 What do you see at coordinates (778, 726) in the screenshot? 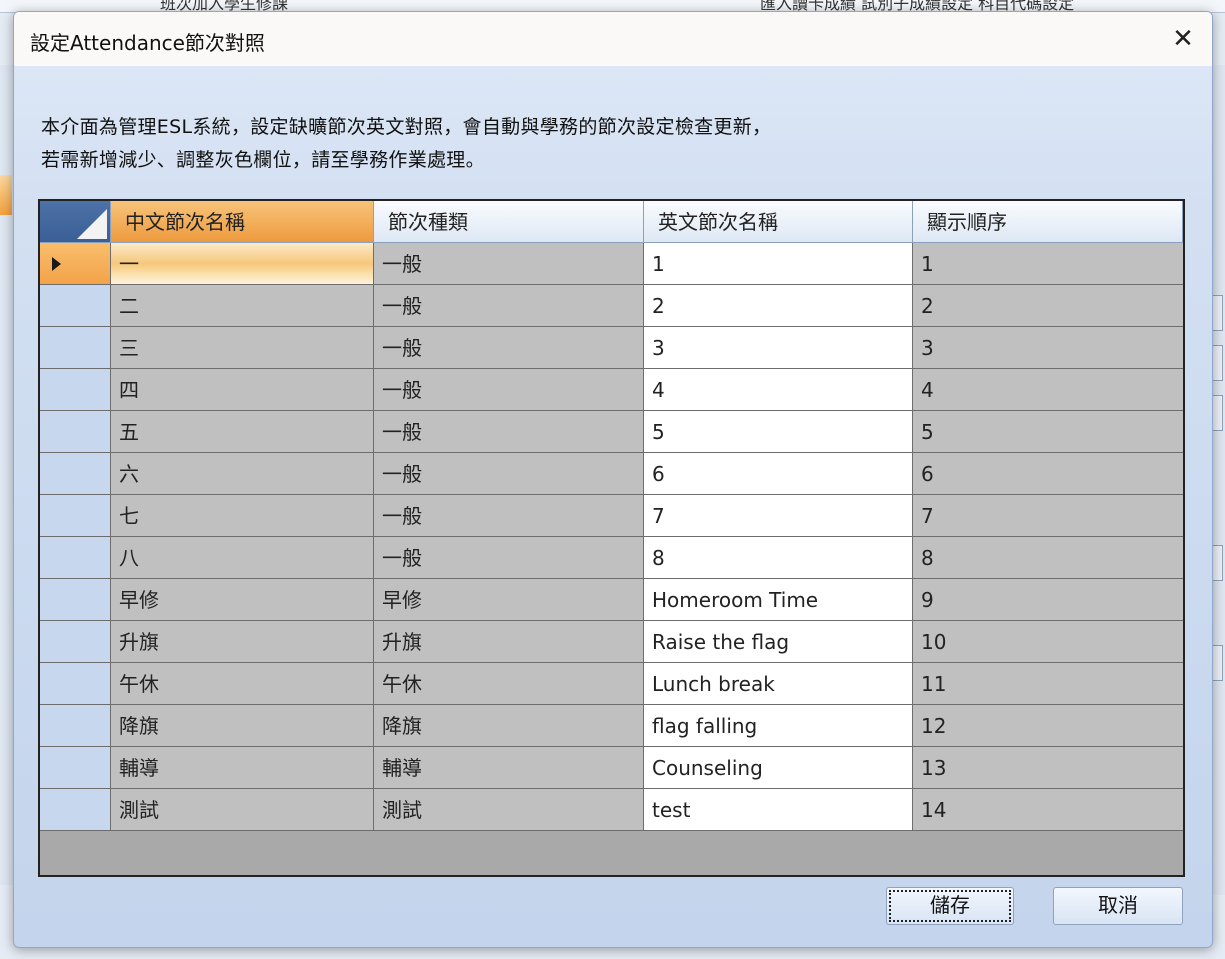
I see `cell-en-name: flag falling` at bounding box center [778, 726].